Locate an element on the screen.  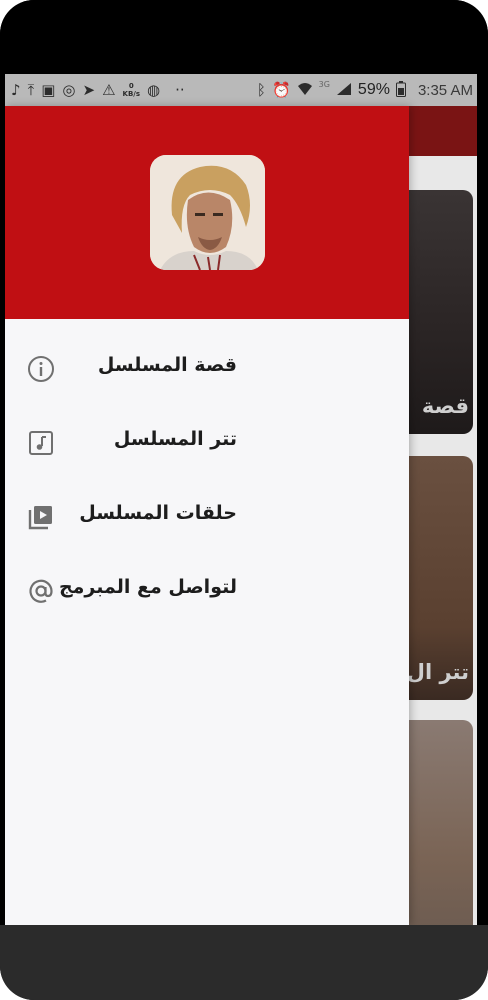
data-speed-icon: 0 KB/s is located at coordinates (131, 90).